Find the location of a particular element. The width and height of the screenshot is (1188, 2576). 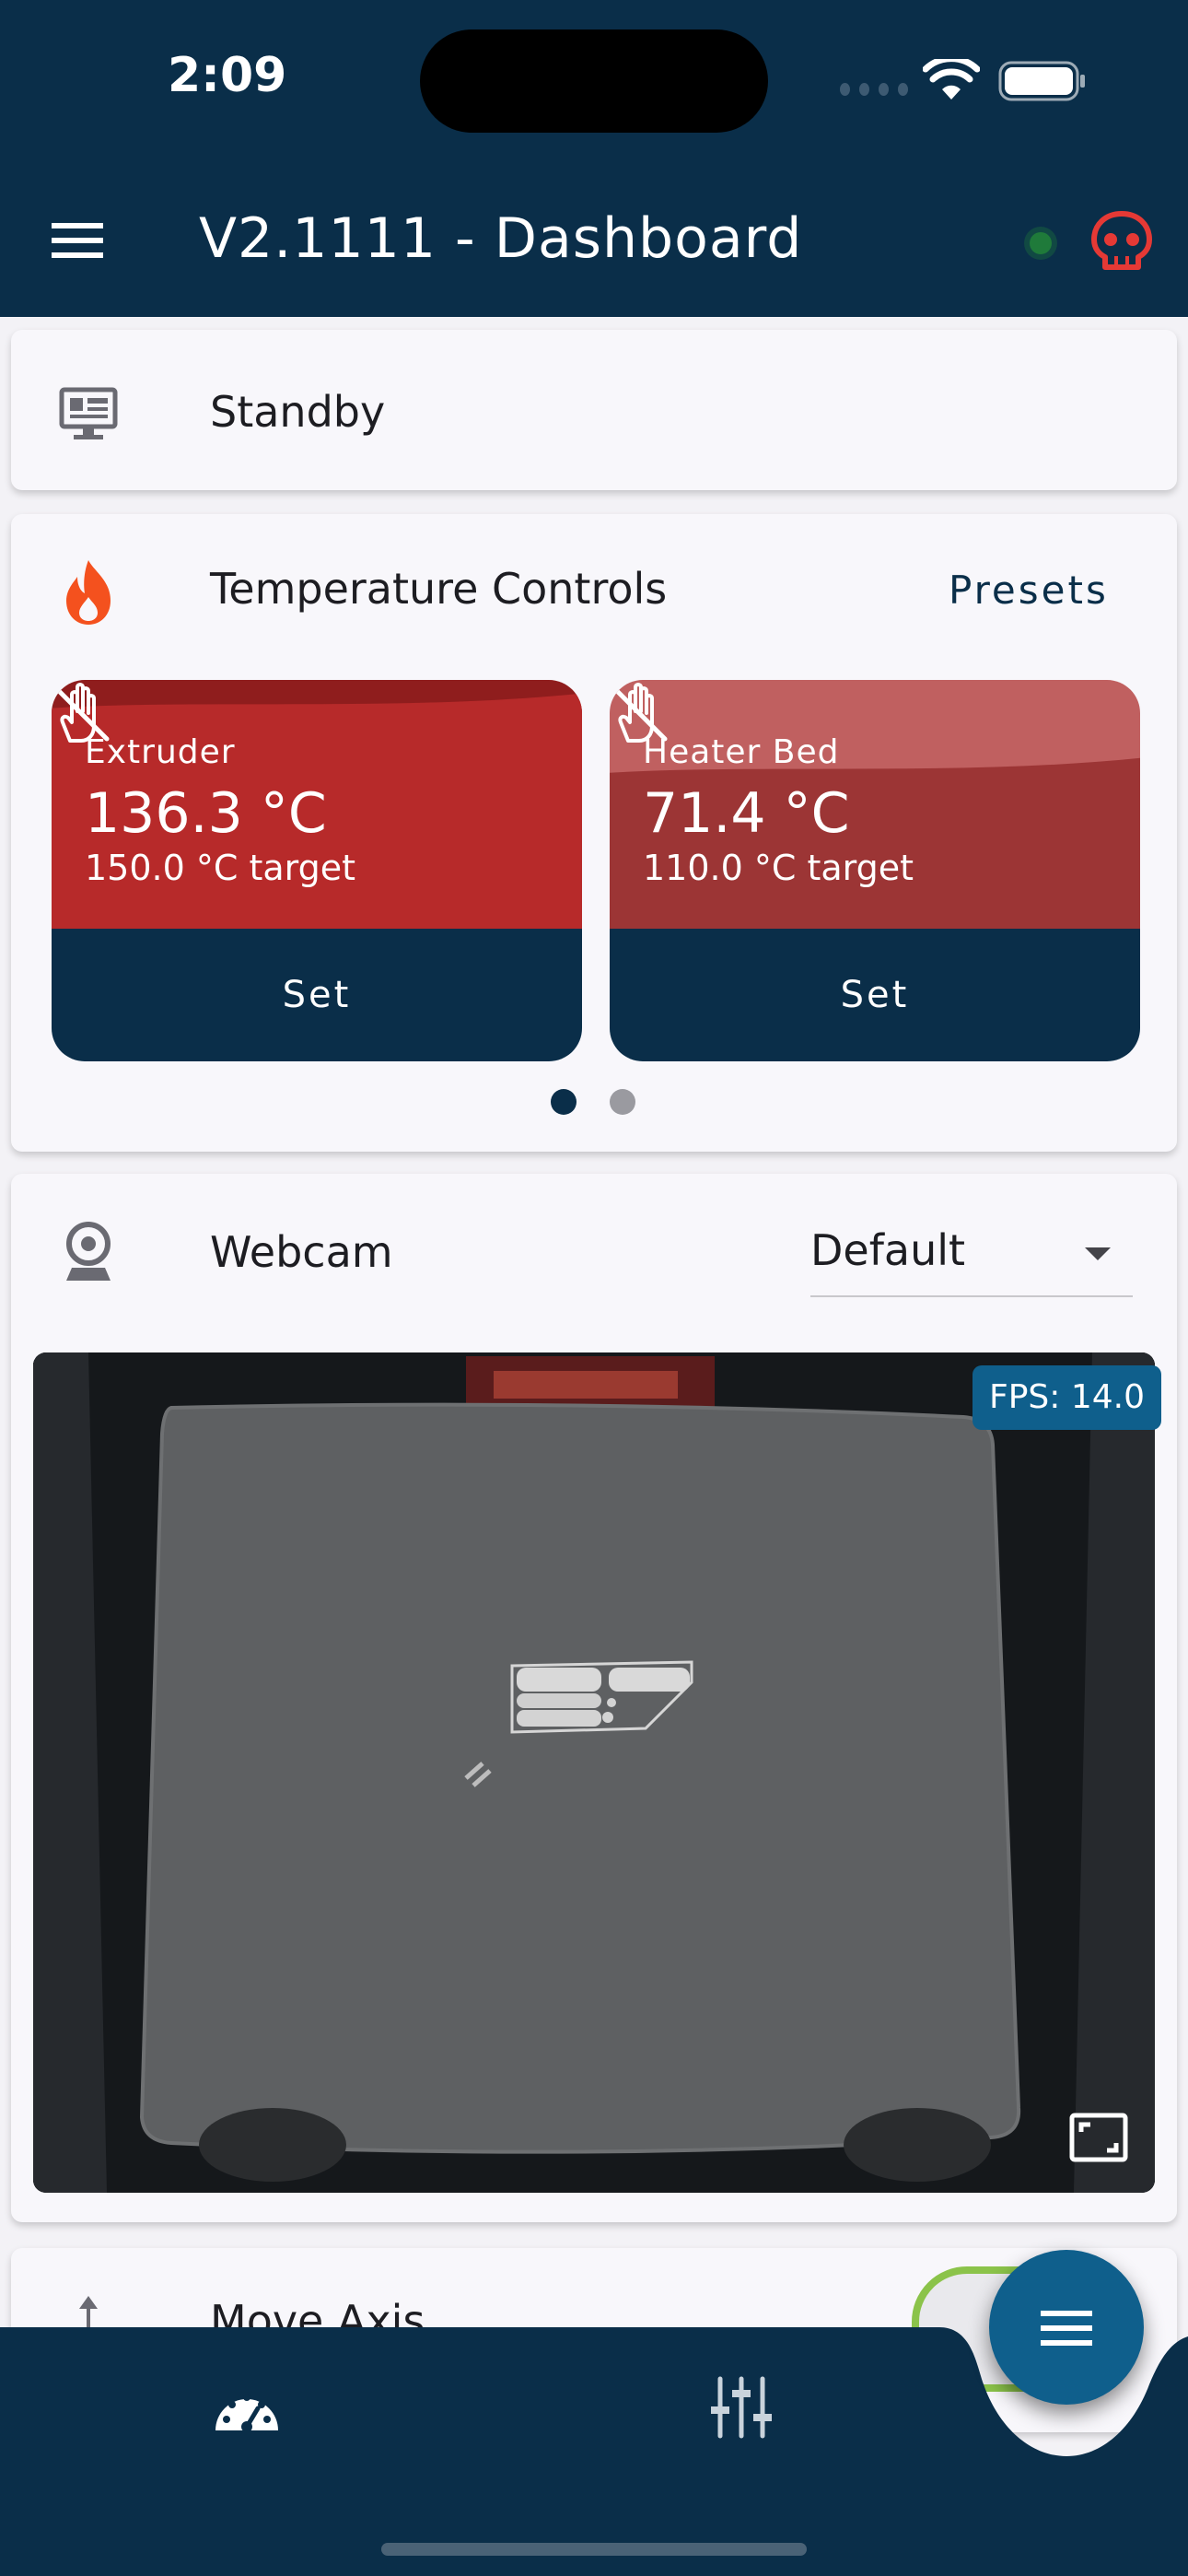

battery-icon is located at coordinates (1041, 81).